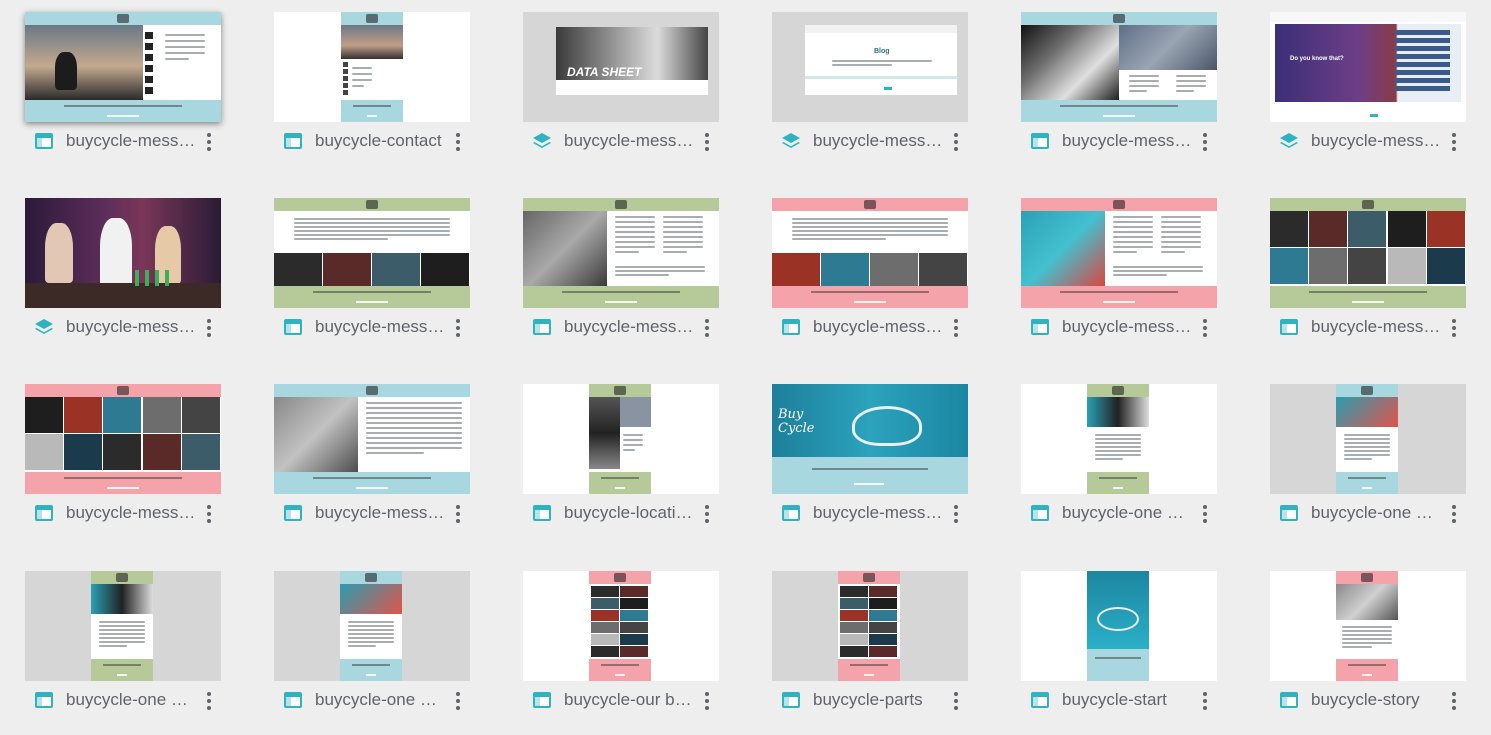 The image size is (1491, 735). I want to click on file-card: buycycle-start, so click(1119, 651).